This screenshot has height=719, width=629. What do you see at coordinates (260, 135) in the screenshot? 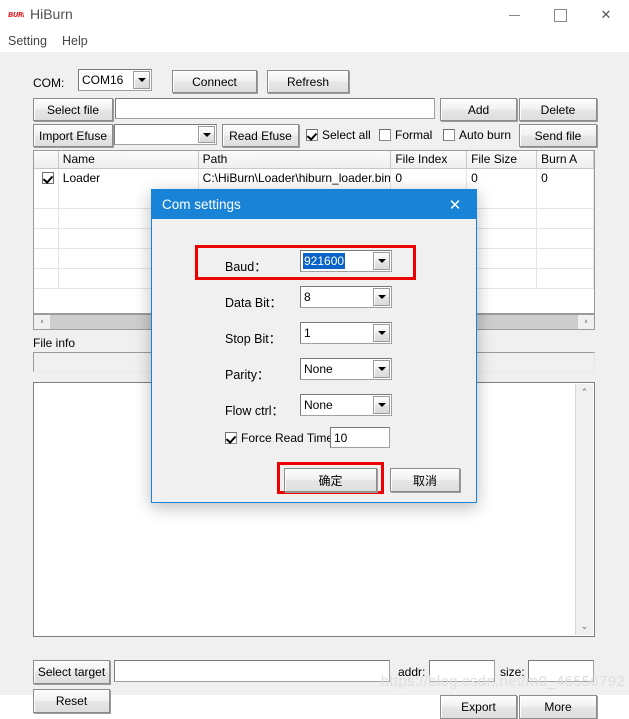
I see `read-efuse-button: Read Efuse` at bounding box center [260, 135].